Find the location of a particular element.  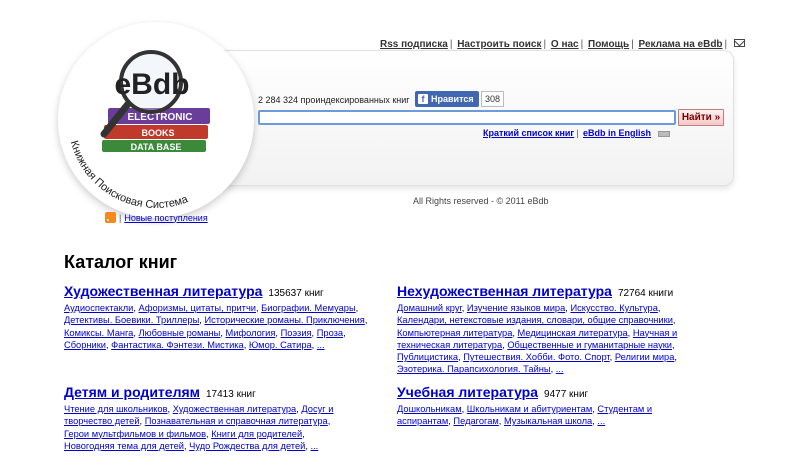

subcategory-link: Эзотерика. Парапсихология. Тайны is located at coordinates (474, 369).